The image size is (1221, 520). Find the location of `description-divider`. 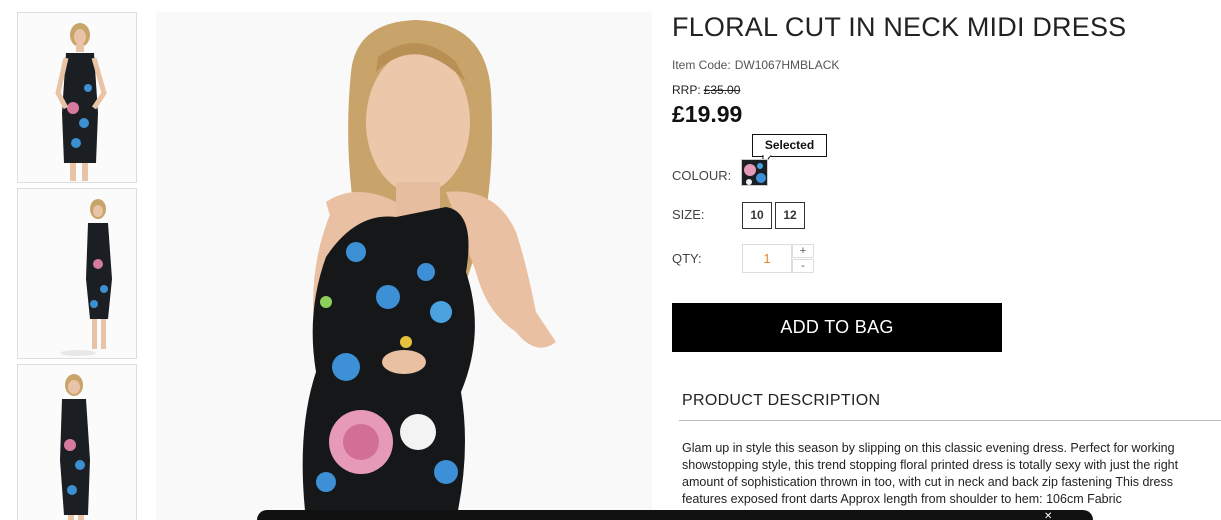

description-divider is located at coordinates (950, 420).